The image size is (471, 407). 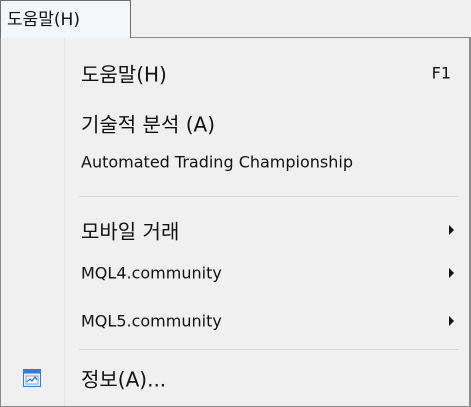 What do you see at coordinates (32, 378) in the screenshot?
I see `about-info-icon` at bounding box center [32, 378].